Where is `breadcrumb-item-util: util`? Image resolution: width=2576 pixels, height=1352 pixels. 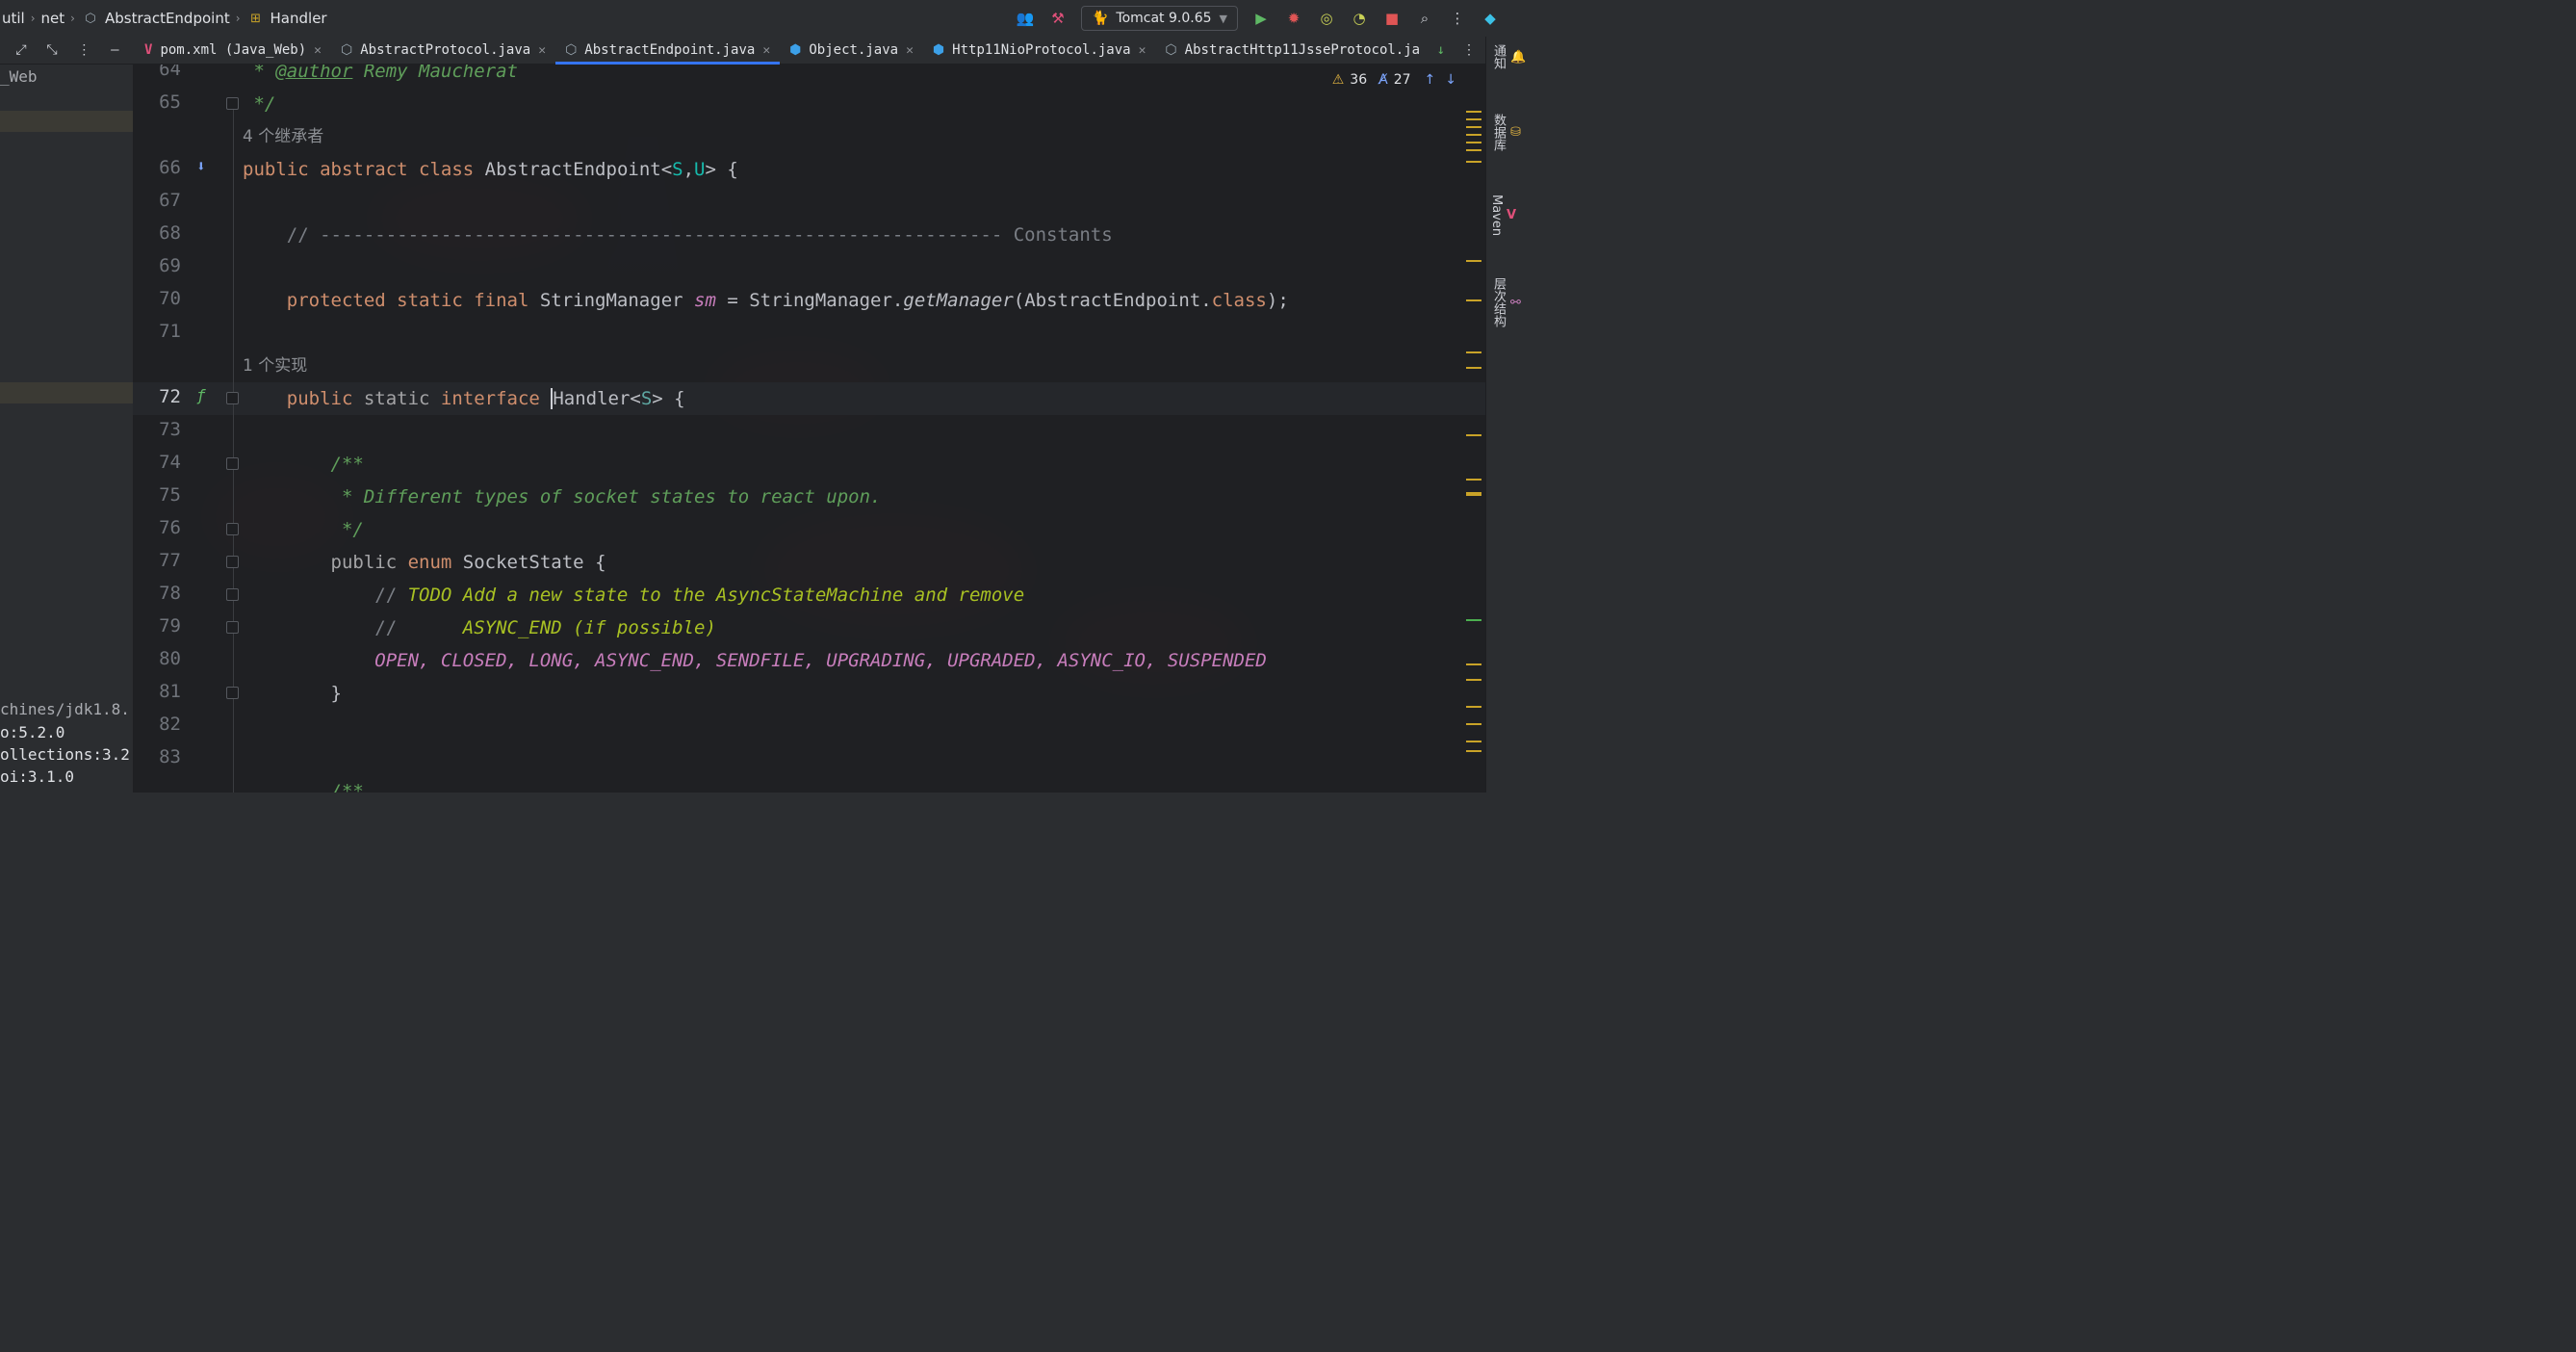
breadcrumb-item-util: util is located at coordinates (14, 18).